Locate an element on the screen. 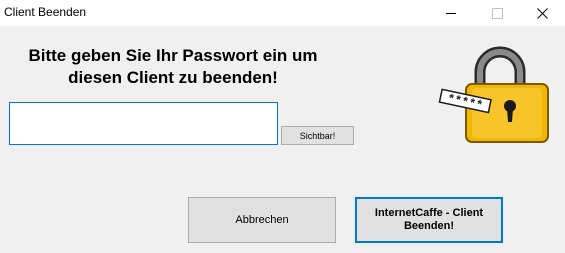 Image resolution: width=565 pixels, height=253 pixels. maximize-button is located at coordinates (497, 13).